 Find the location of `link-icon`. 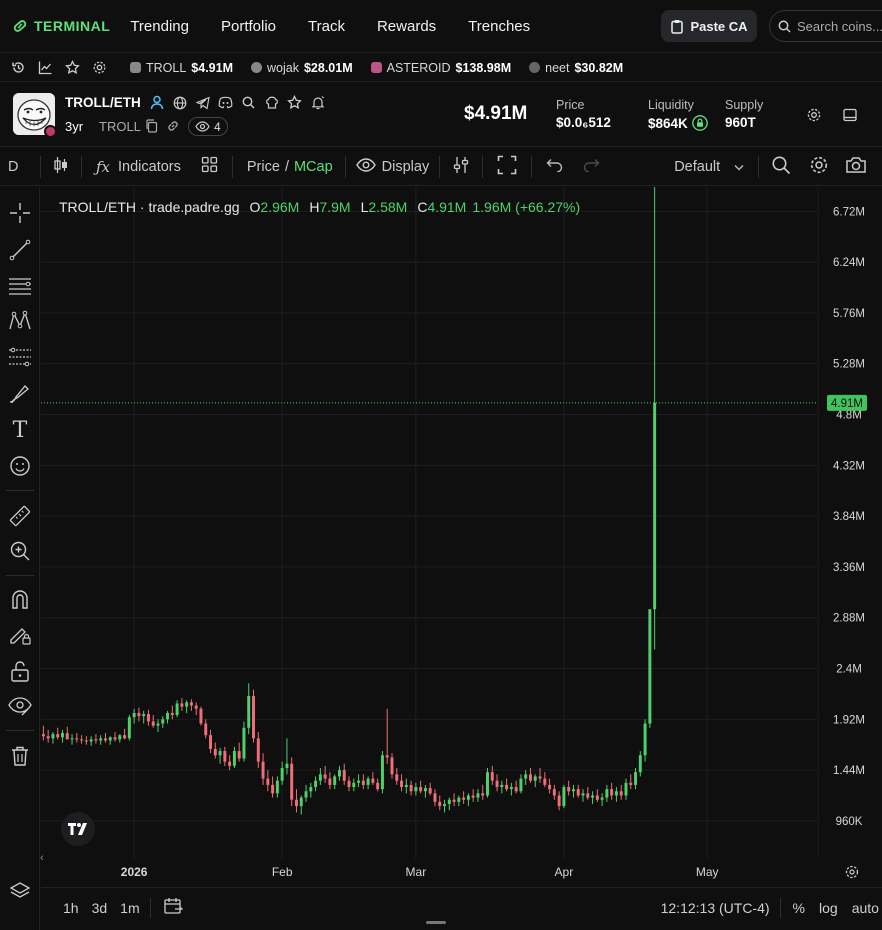

link-icon is located at coordinates (173, 127).